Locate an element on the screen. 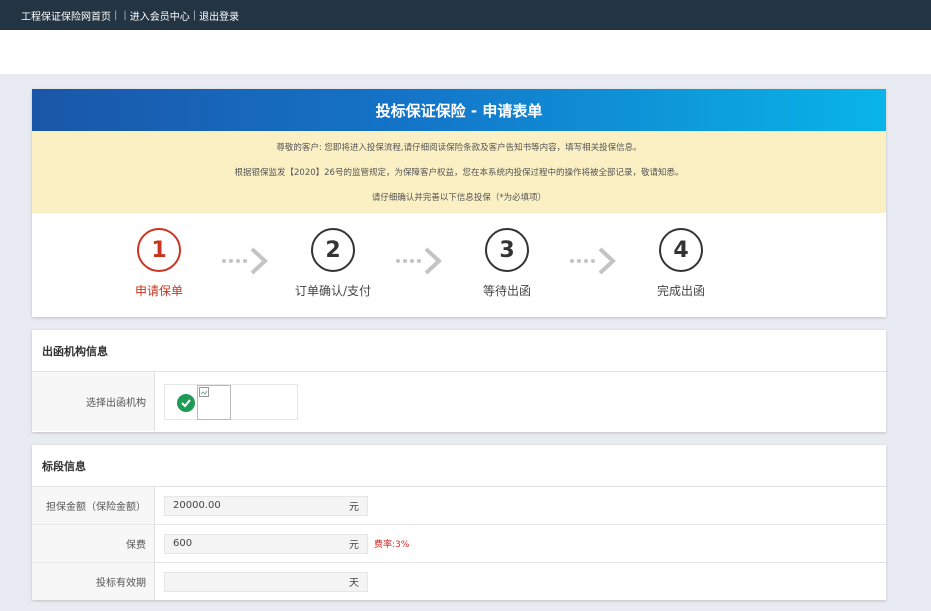  premium-input: 600 元 is located at coordinates (266, 543).